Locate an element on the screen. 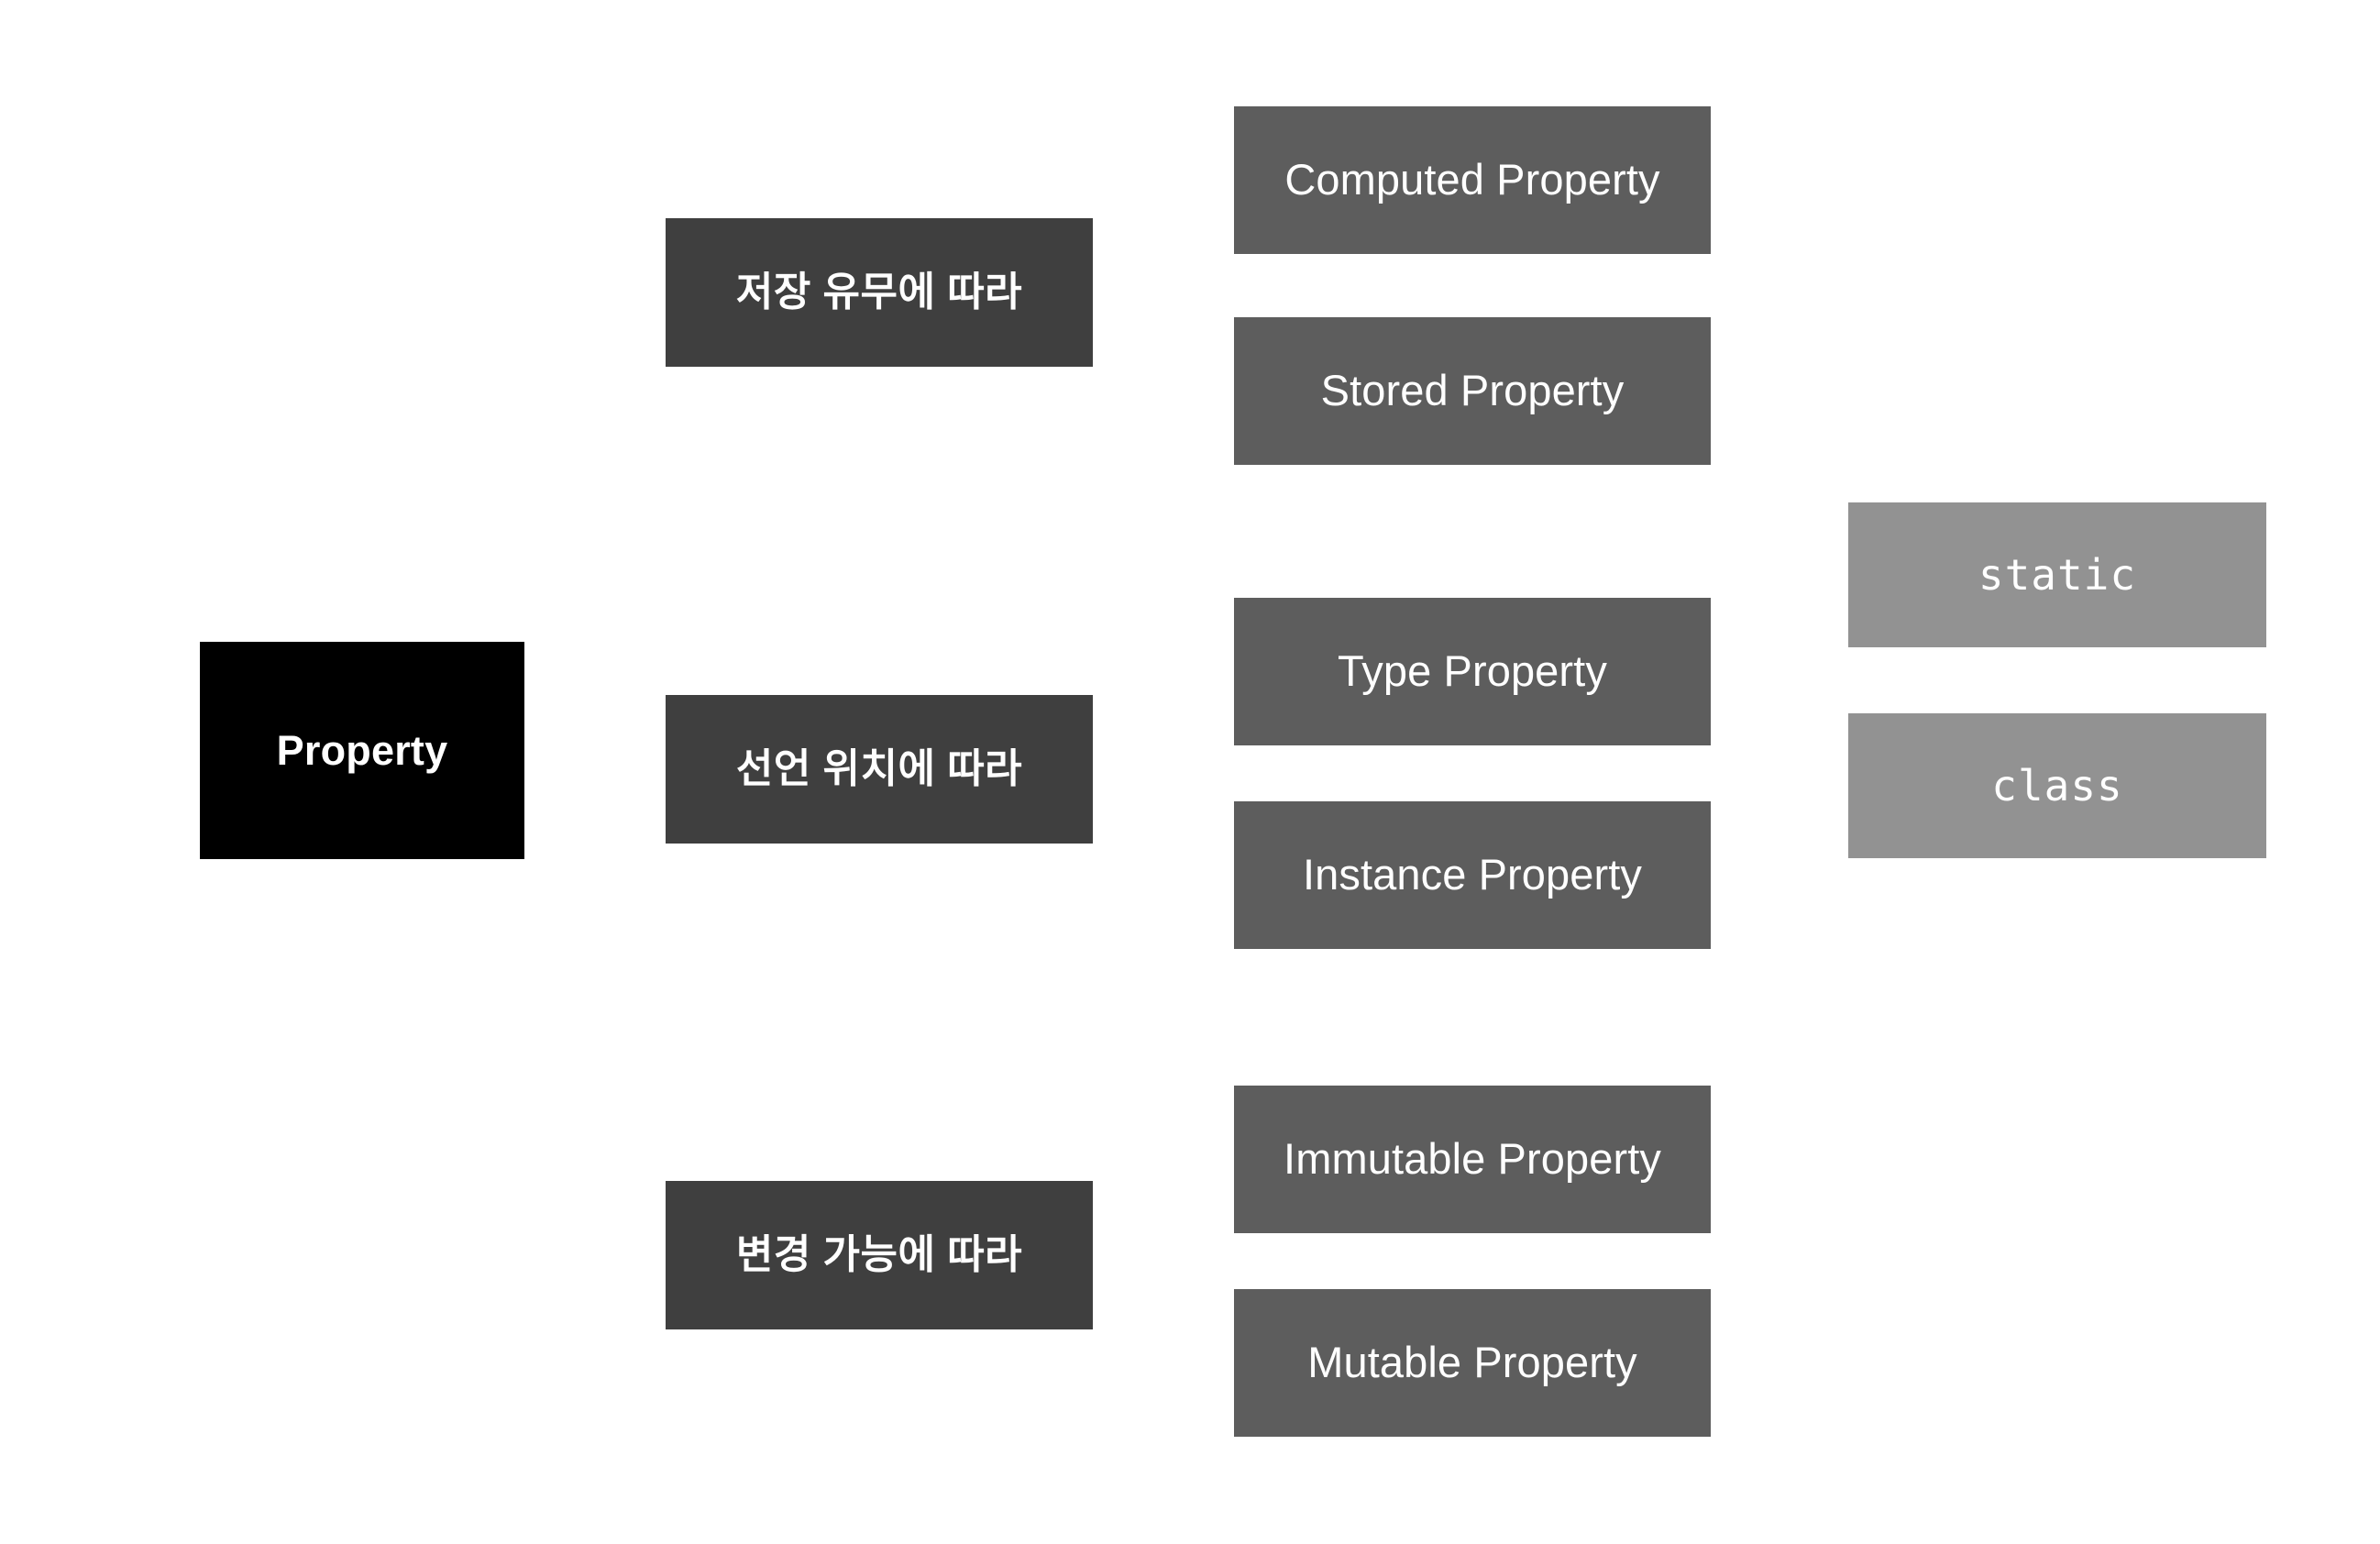 This screenshot has width=2380, height=1544. node-label: Stored Property is located at coordinates (1472, 391).